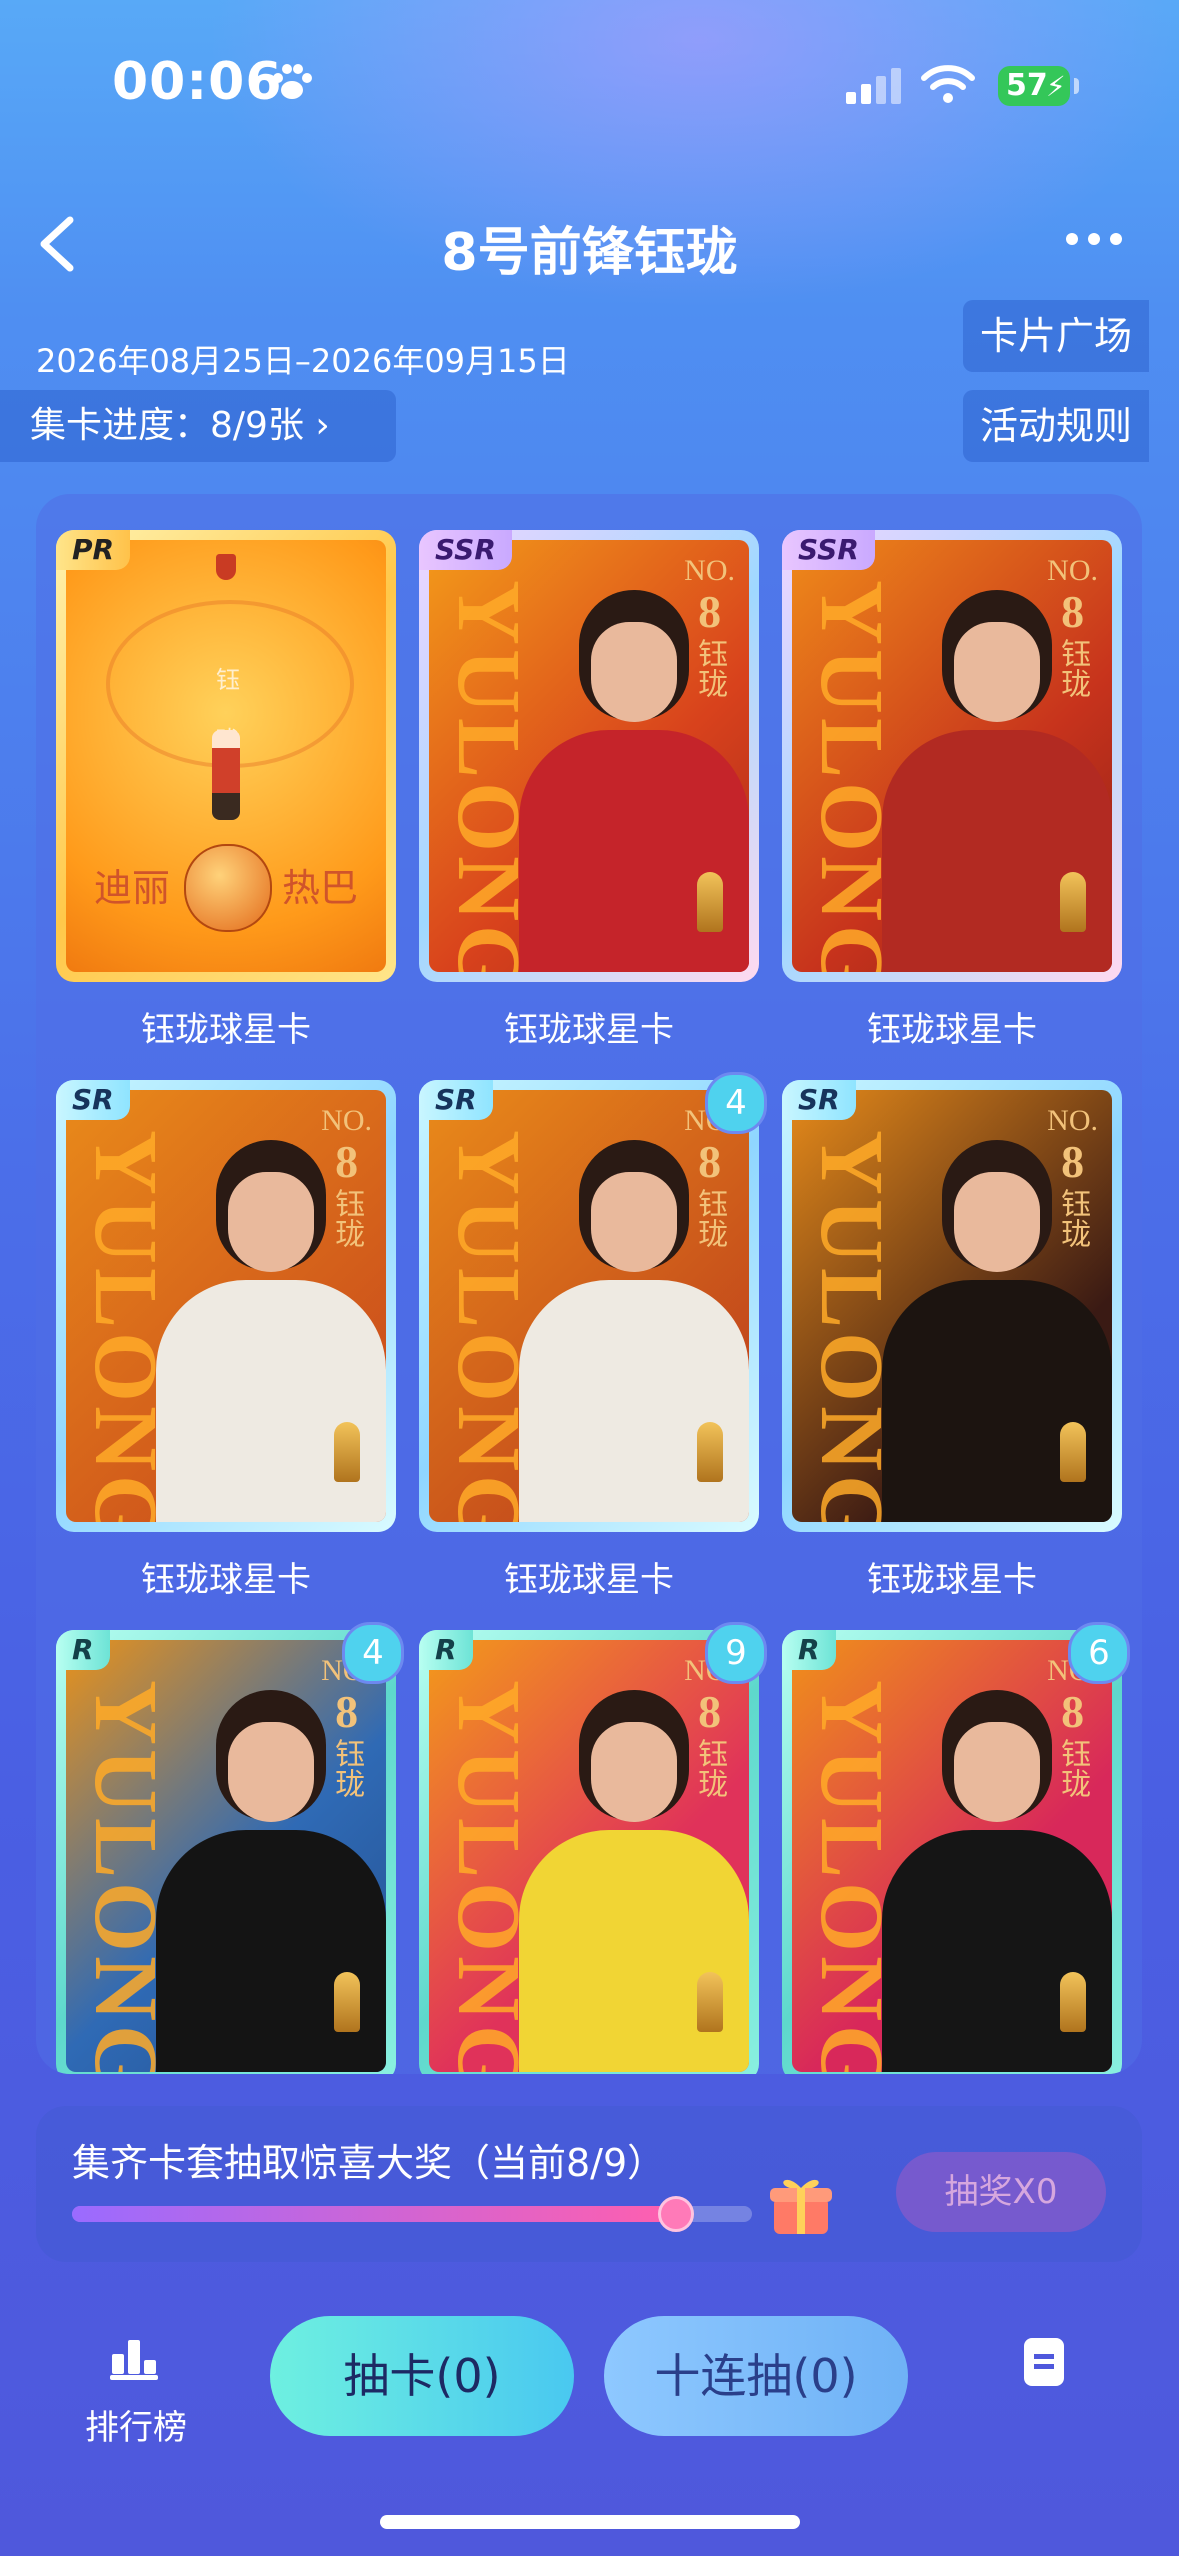 This screenshot has height=2556, width=1179. I want to click on card-3: YULONG NO. 8 钰珑 SSR, so click(952, 756).